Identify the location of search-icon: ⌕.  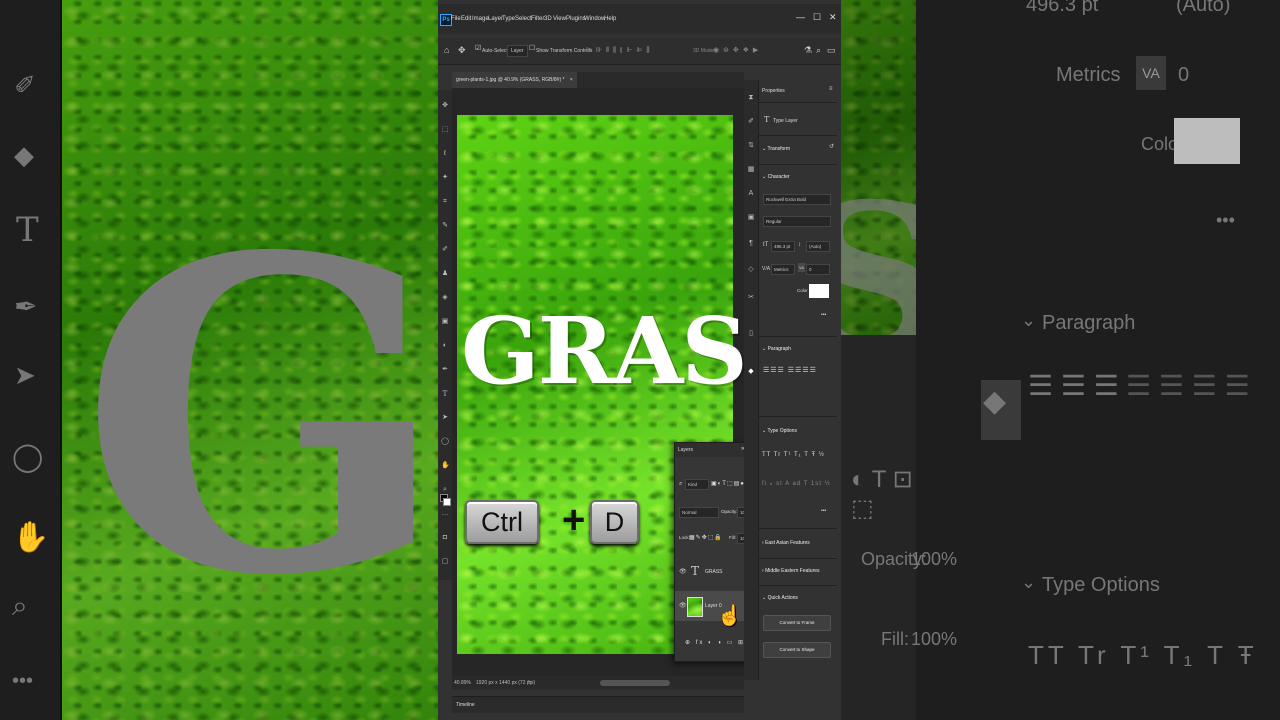
(818, 50).